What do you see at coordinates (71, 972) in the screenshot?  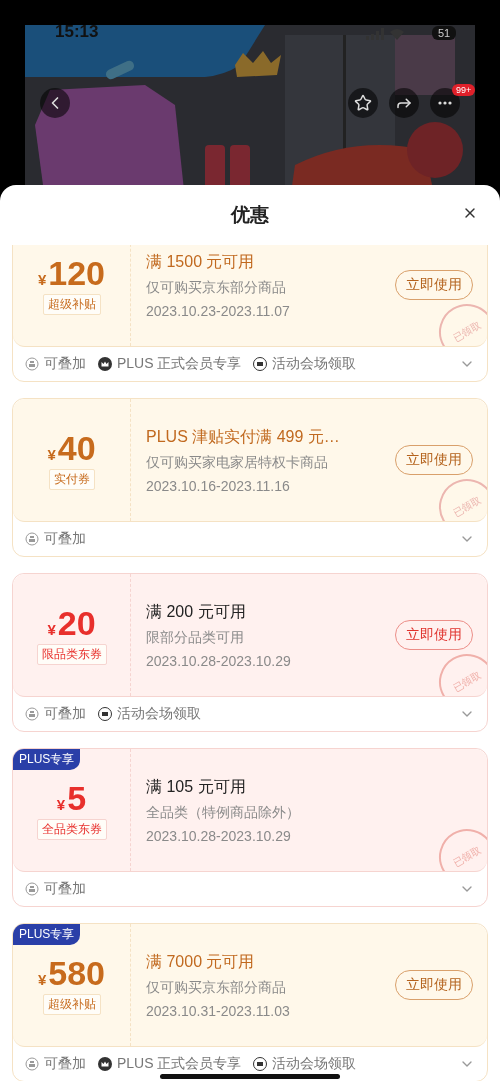 I see `coupon-amount: ¥580` at bounding box center [71, 972].